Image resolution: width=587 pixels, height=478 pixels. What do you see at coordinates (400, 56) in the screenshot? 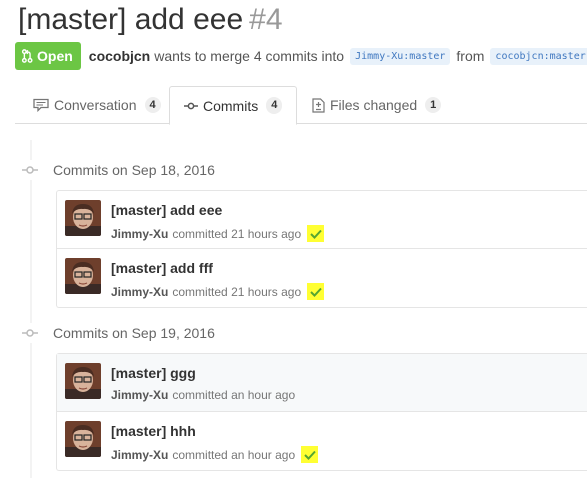
I see `base-branch: Jimmy-Xu:master` at bounding box center [400, 56].